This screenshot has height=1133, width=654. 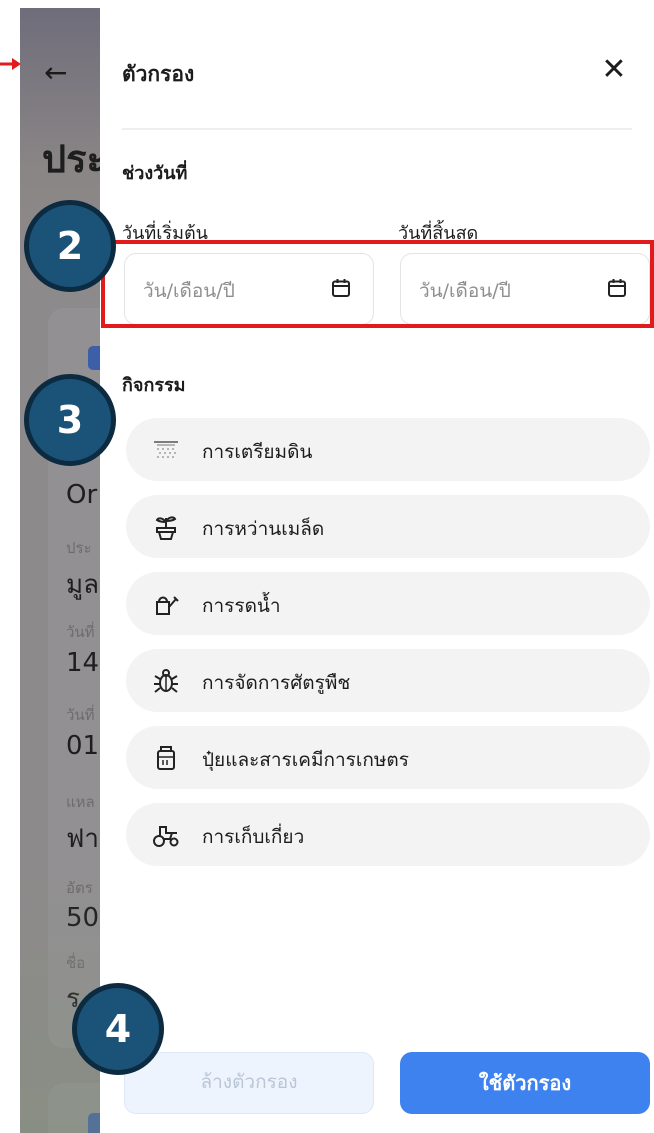 I want to click on apply-filter-button: ใช้ตัวกรอง, so click(x=525, y=1083).